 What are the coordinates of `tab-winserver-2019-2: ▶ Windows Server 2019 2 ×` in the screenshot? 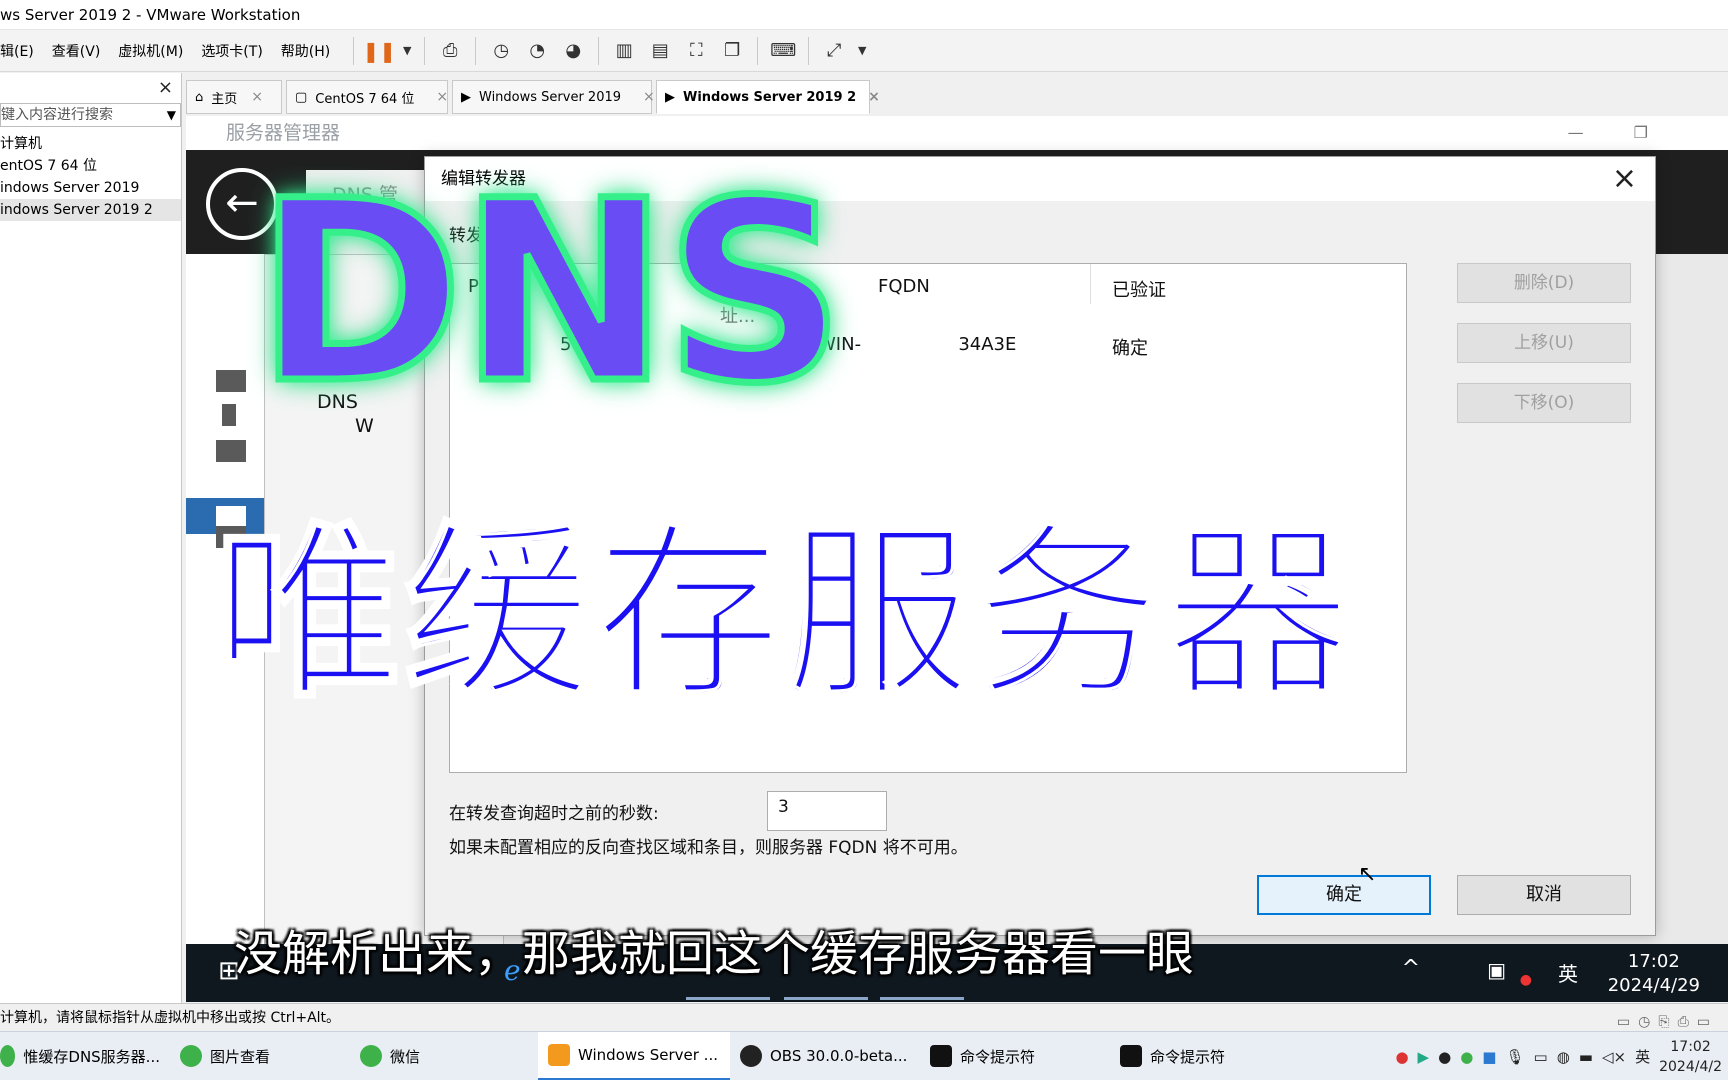 It's located at (768, 97).